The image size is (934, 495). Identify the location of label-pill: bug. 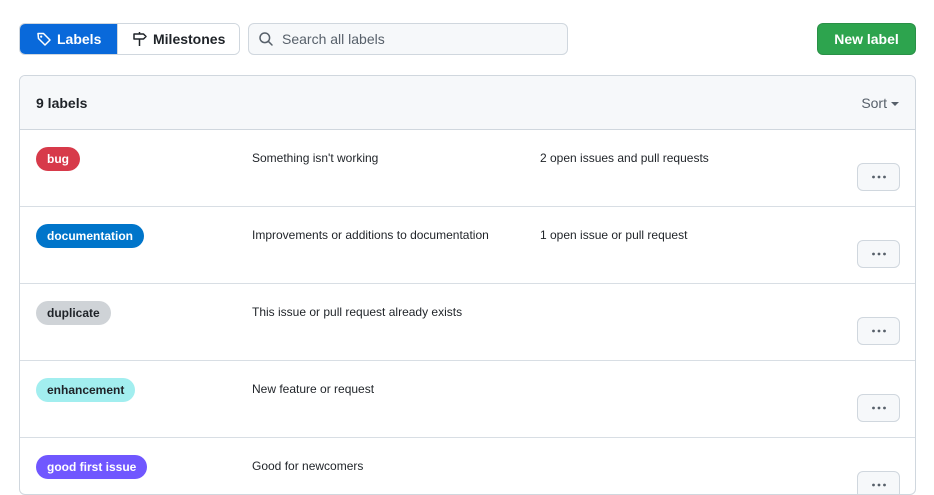
(58, 159).